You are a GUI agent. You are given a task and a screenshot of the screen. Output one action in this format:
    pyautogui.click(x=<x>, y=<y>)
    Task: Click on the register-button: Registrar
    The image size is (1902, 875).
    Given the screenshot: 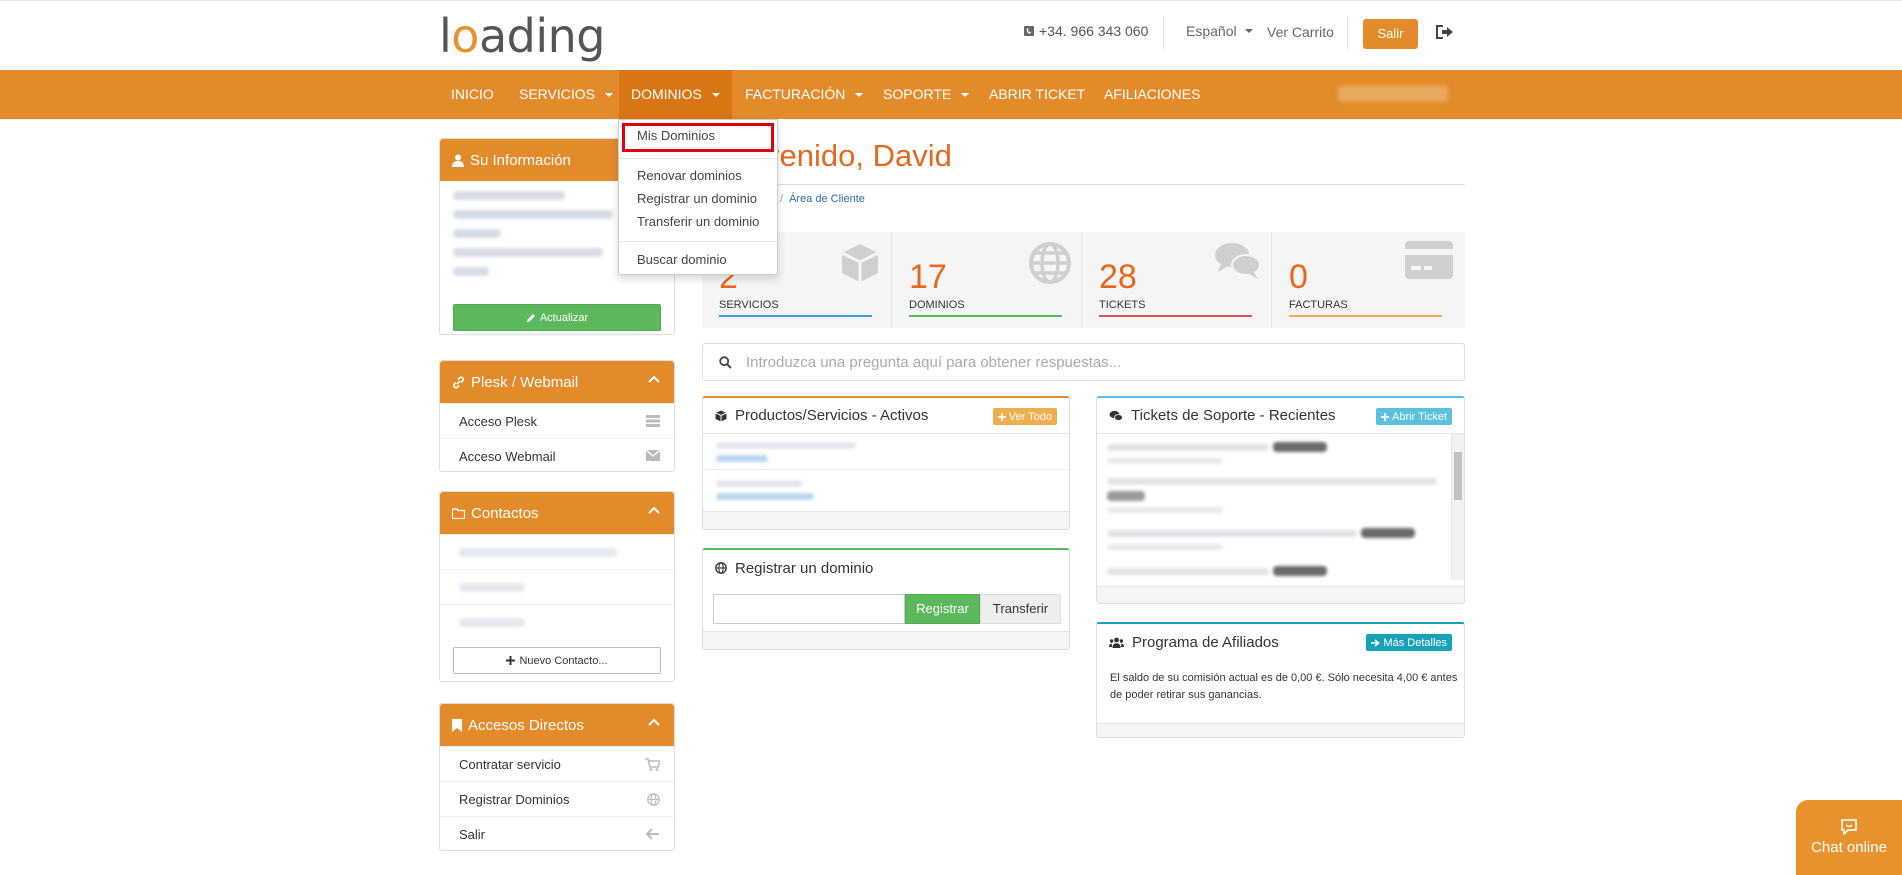 What is the action you would take?
    pyautogui.click(x=942, y=609)
    